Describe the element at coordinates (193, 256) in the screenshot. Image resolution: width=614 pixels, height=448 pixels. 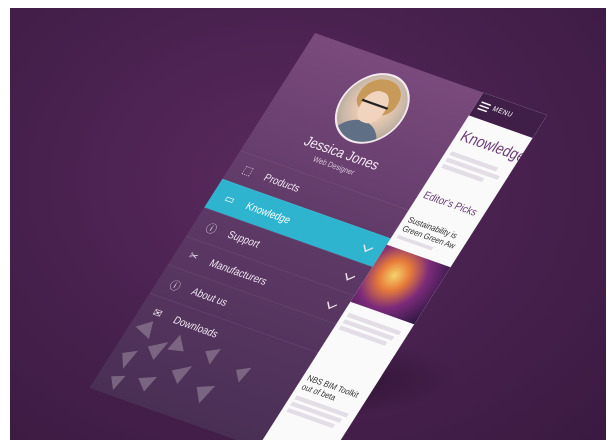
I see `tools-icon: ✂` at that location.